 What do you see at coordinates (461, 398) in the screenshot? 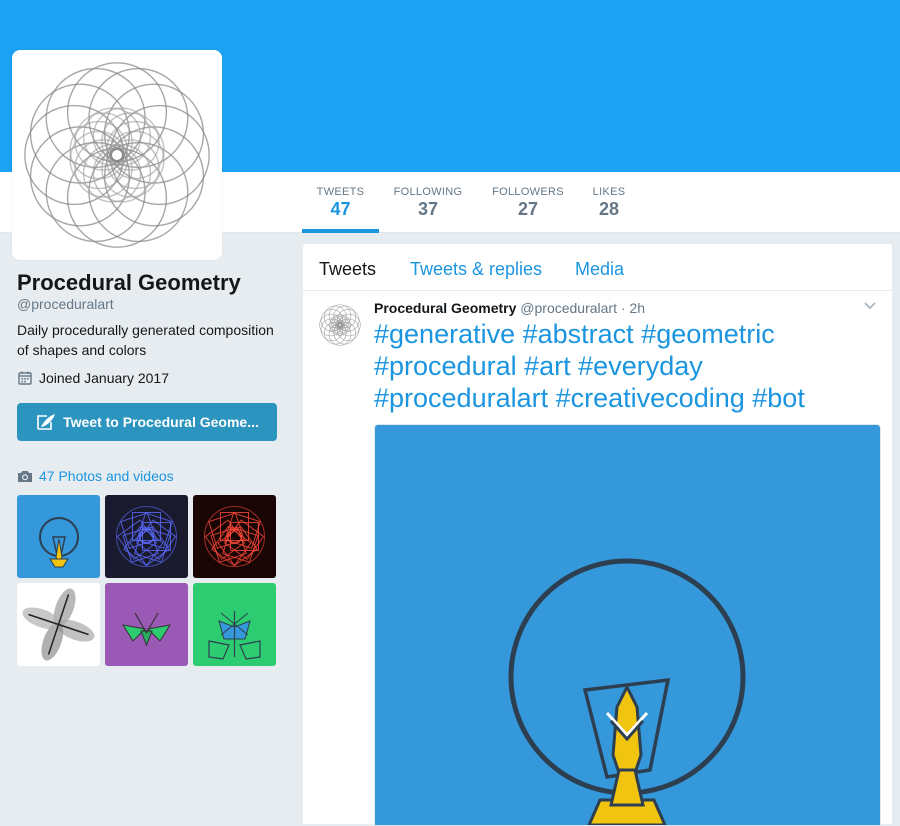
I see `hashtag-link: #proceduralart` at bounding box center [461, 398].